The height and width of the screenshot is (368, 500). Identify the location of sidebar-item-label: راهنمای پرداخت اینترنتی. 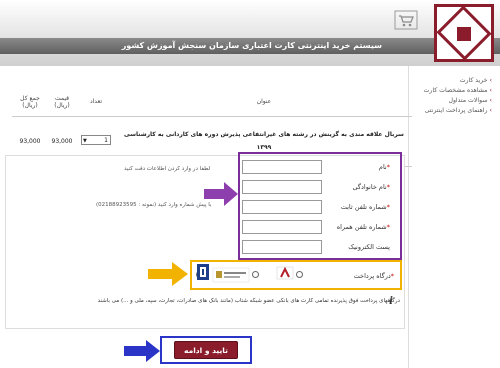
(456, 110).